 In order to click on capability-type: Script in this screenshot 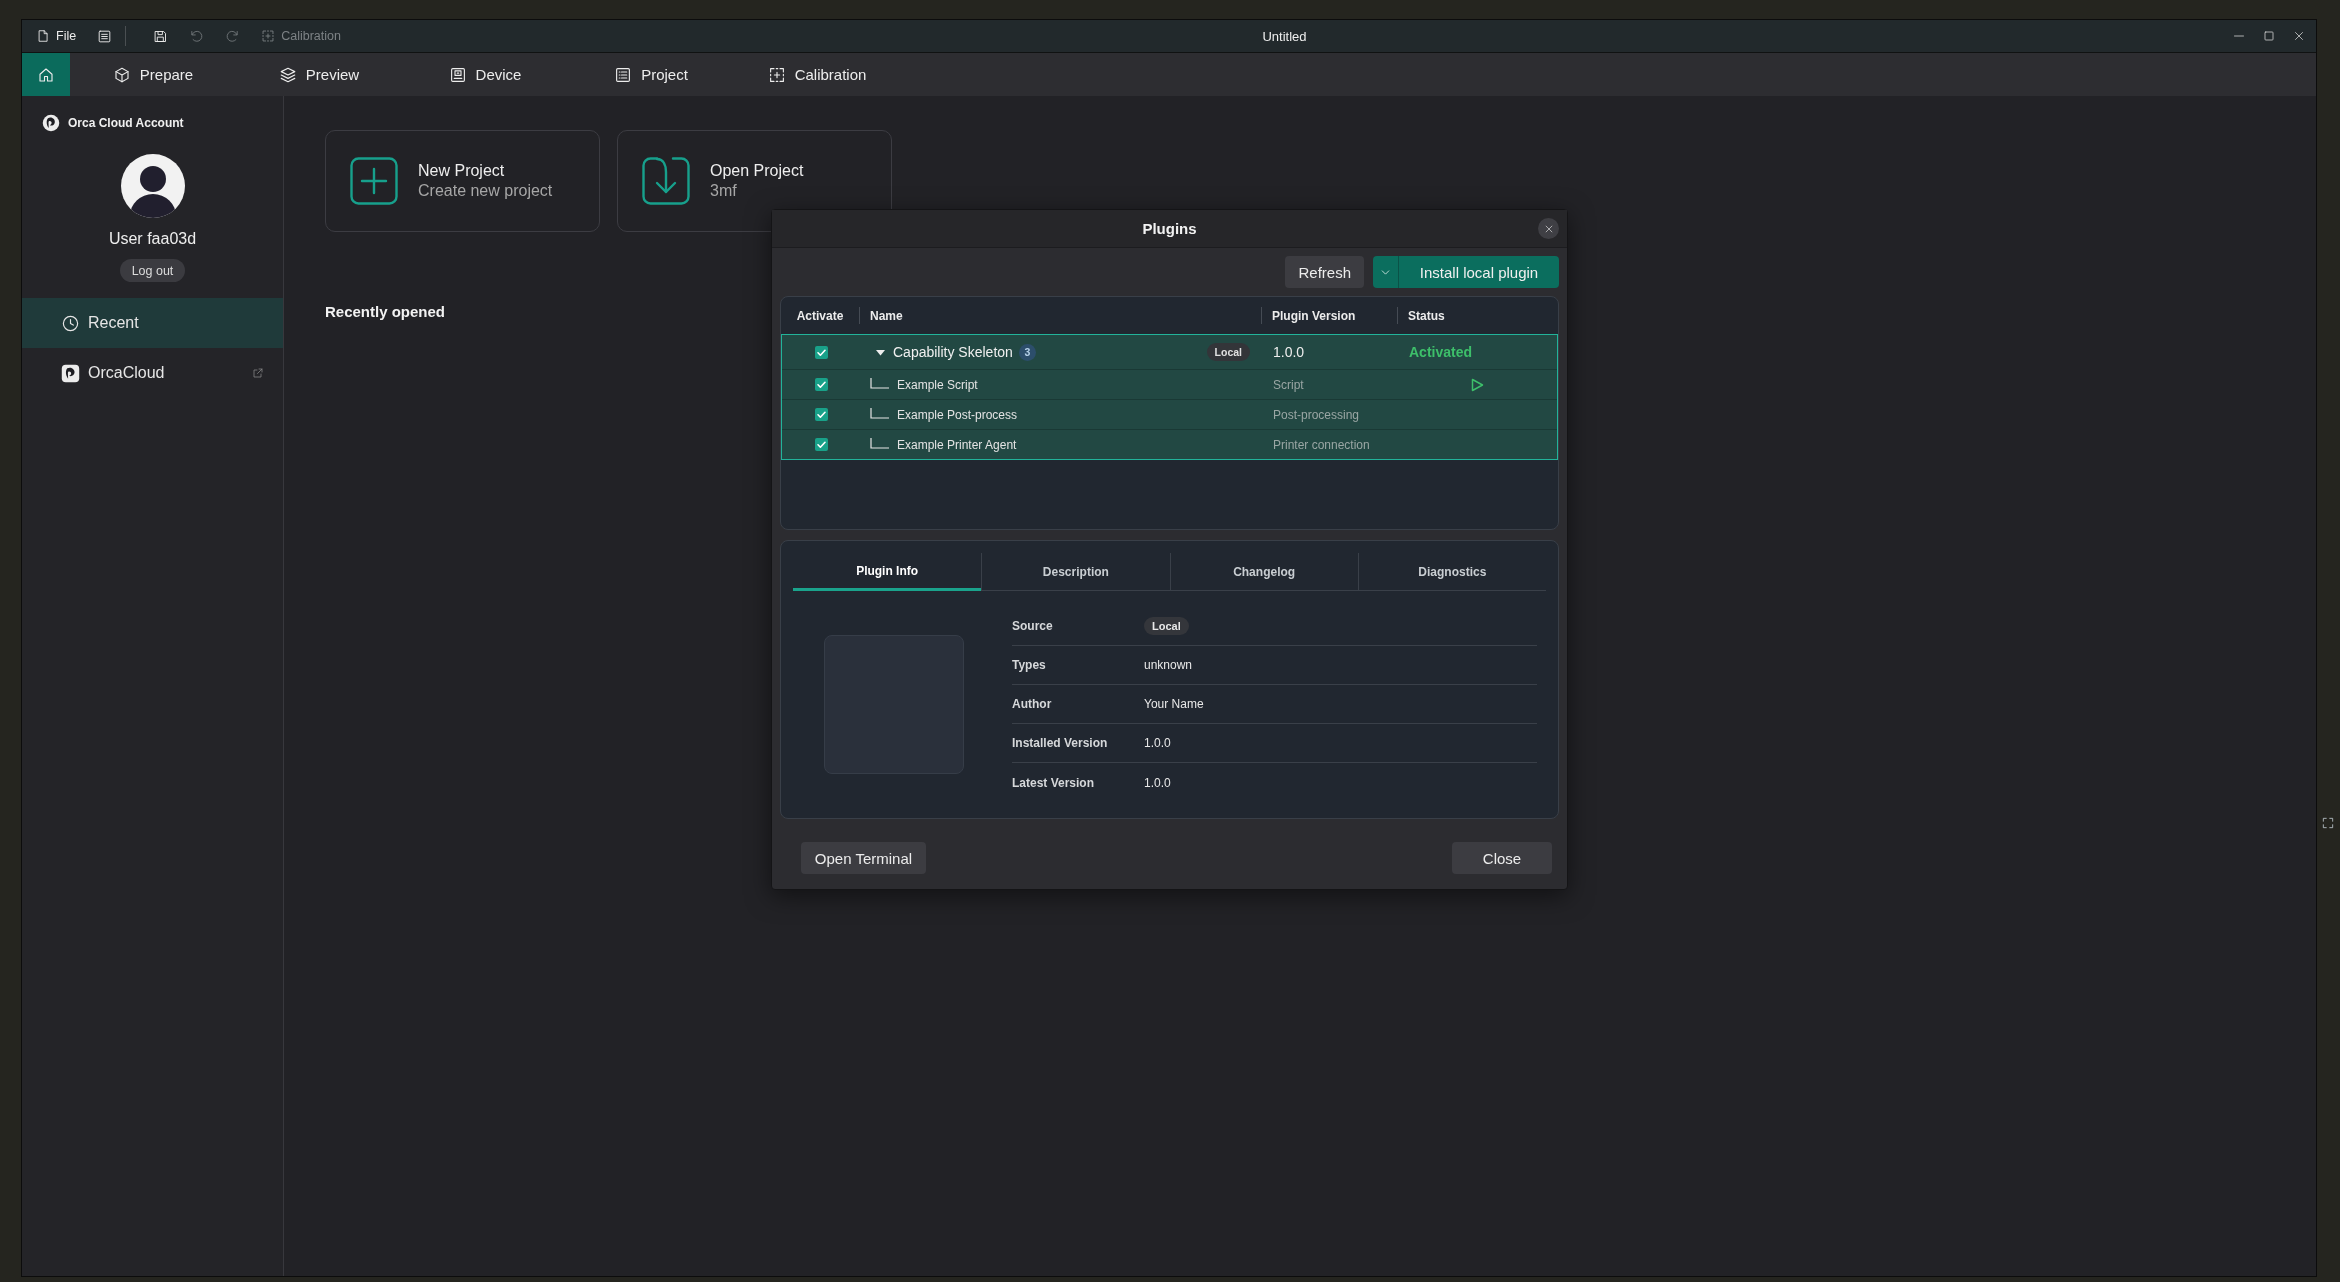, I will do `click(1288, 384)`.